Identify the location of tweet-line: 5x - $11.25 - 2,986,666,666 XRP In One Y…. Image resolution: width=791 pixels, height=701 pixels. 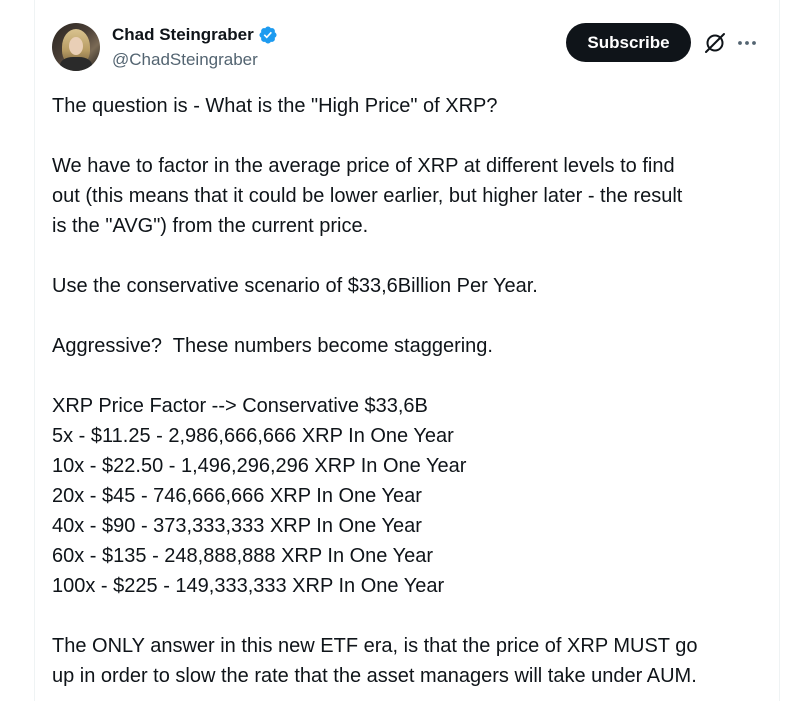
(253, 436).